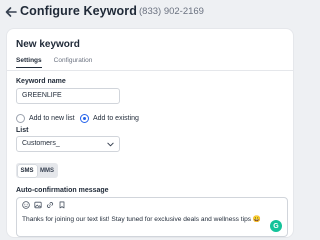  I want to click on channel-toggle: SMS MMS, so click(37, 170).